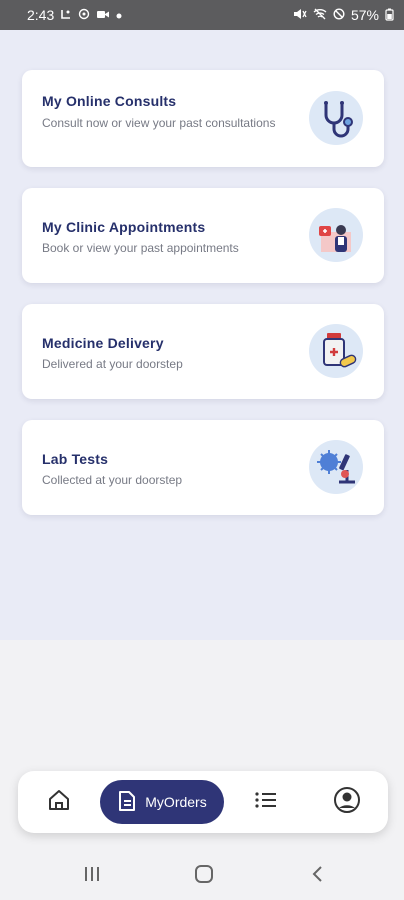  I want to click on profile-icon, so click(347, 802).